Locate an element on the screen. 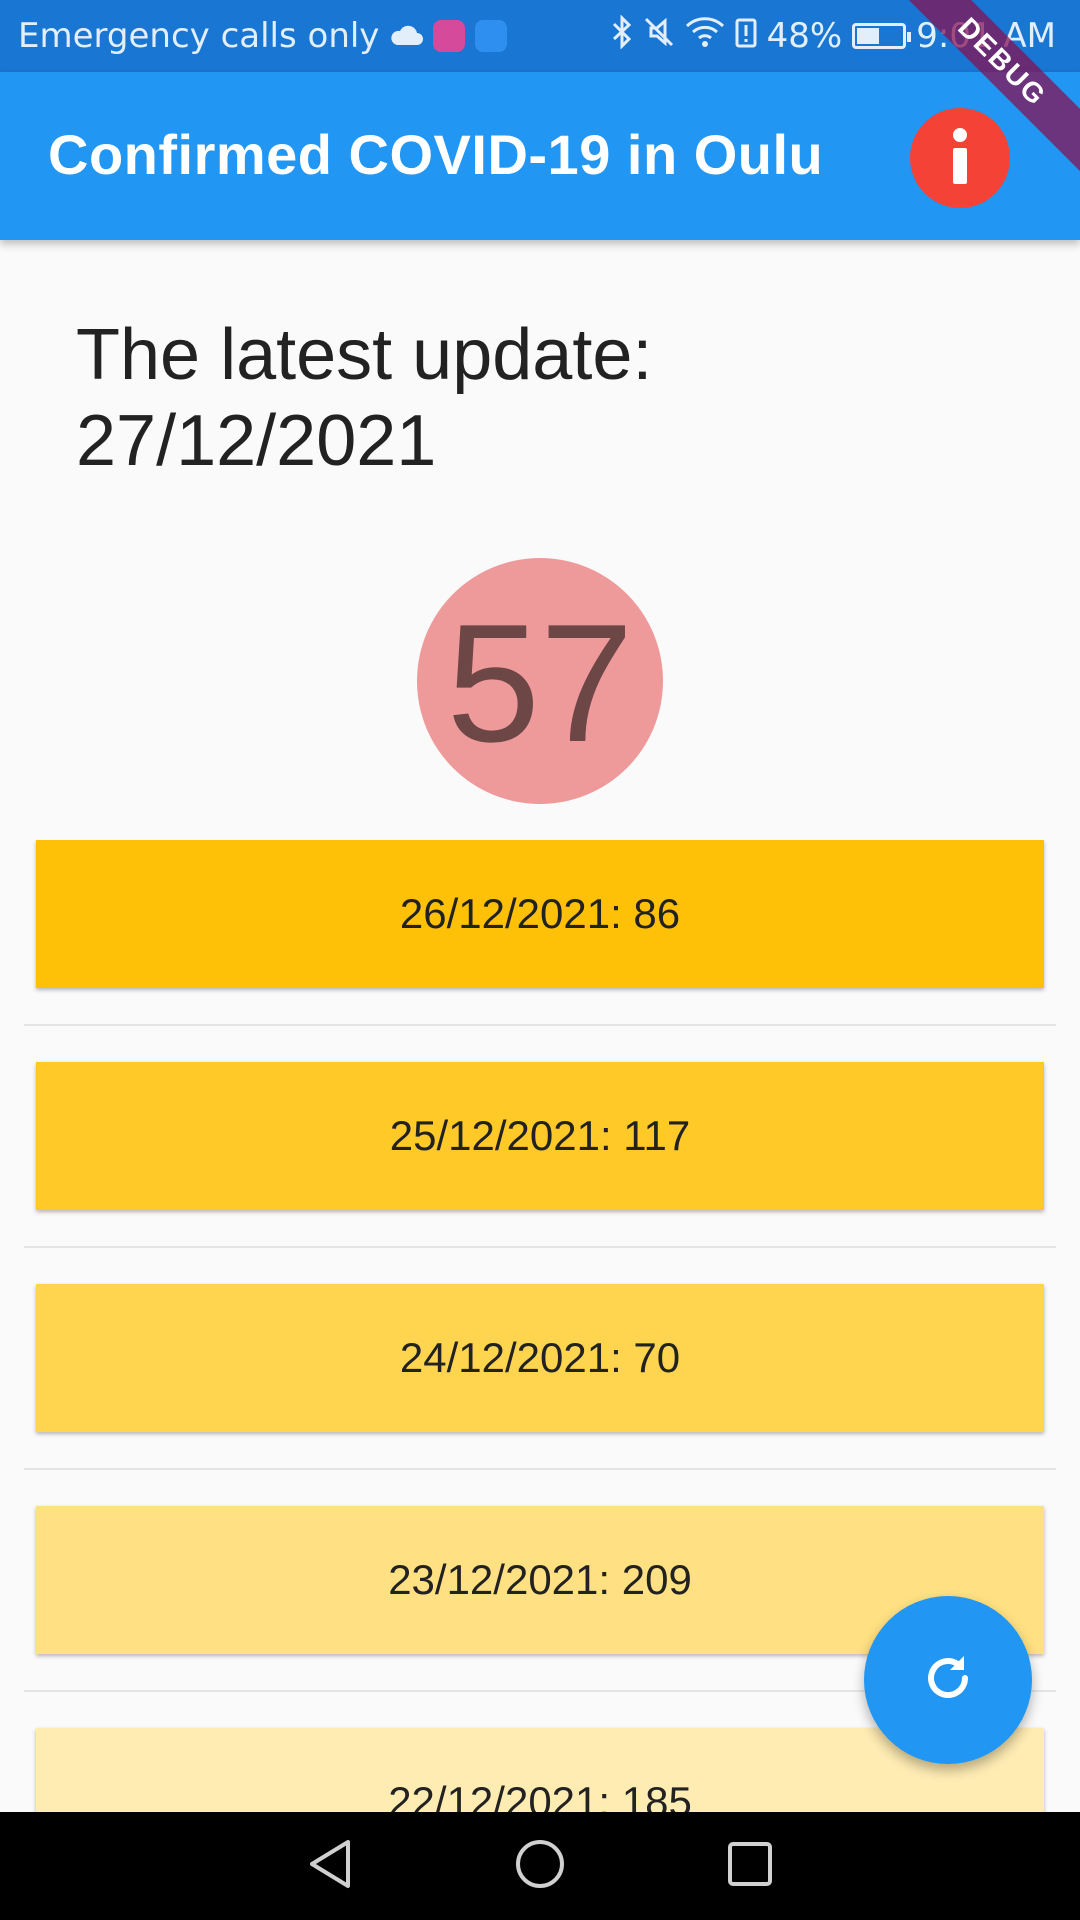  refresh-icon is located at coordinates (948, 1680).